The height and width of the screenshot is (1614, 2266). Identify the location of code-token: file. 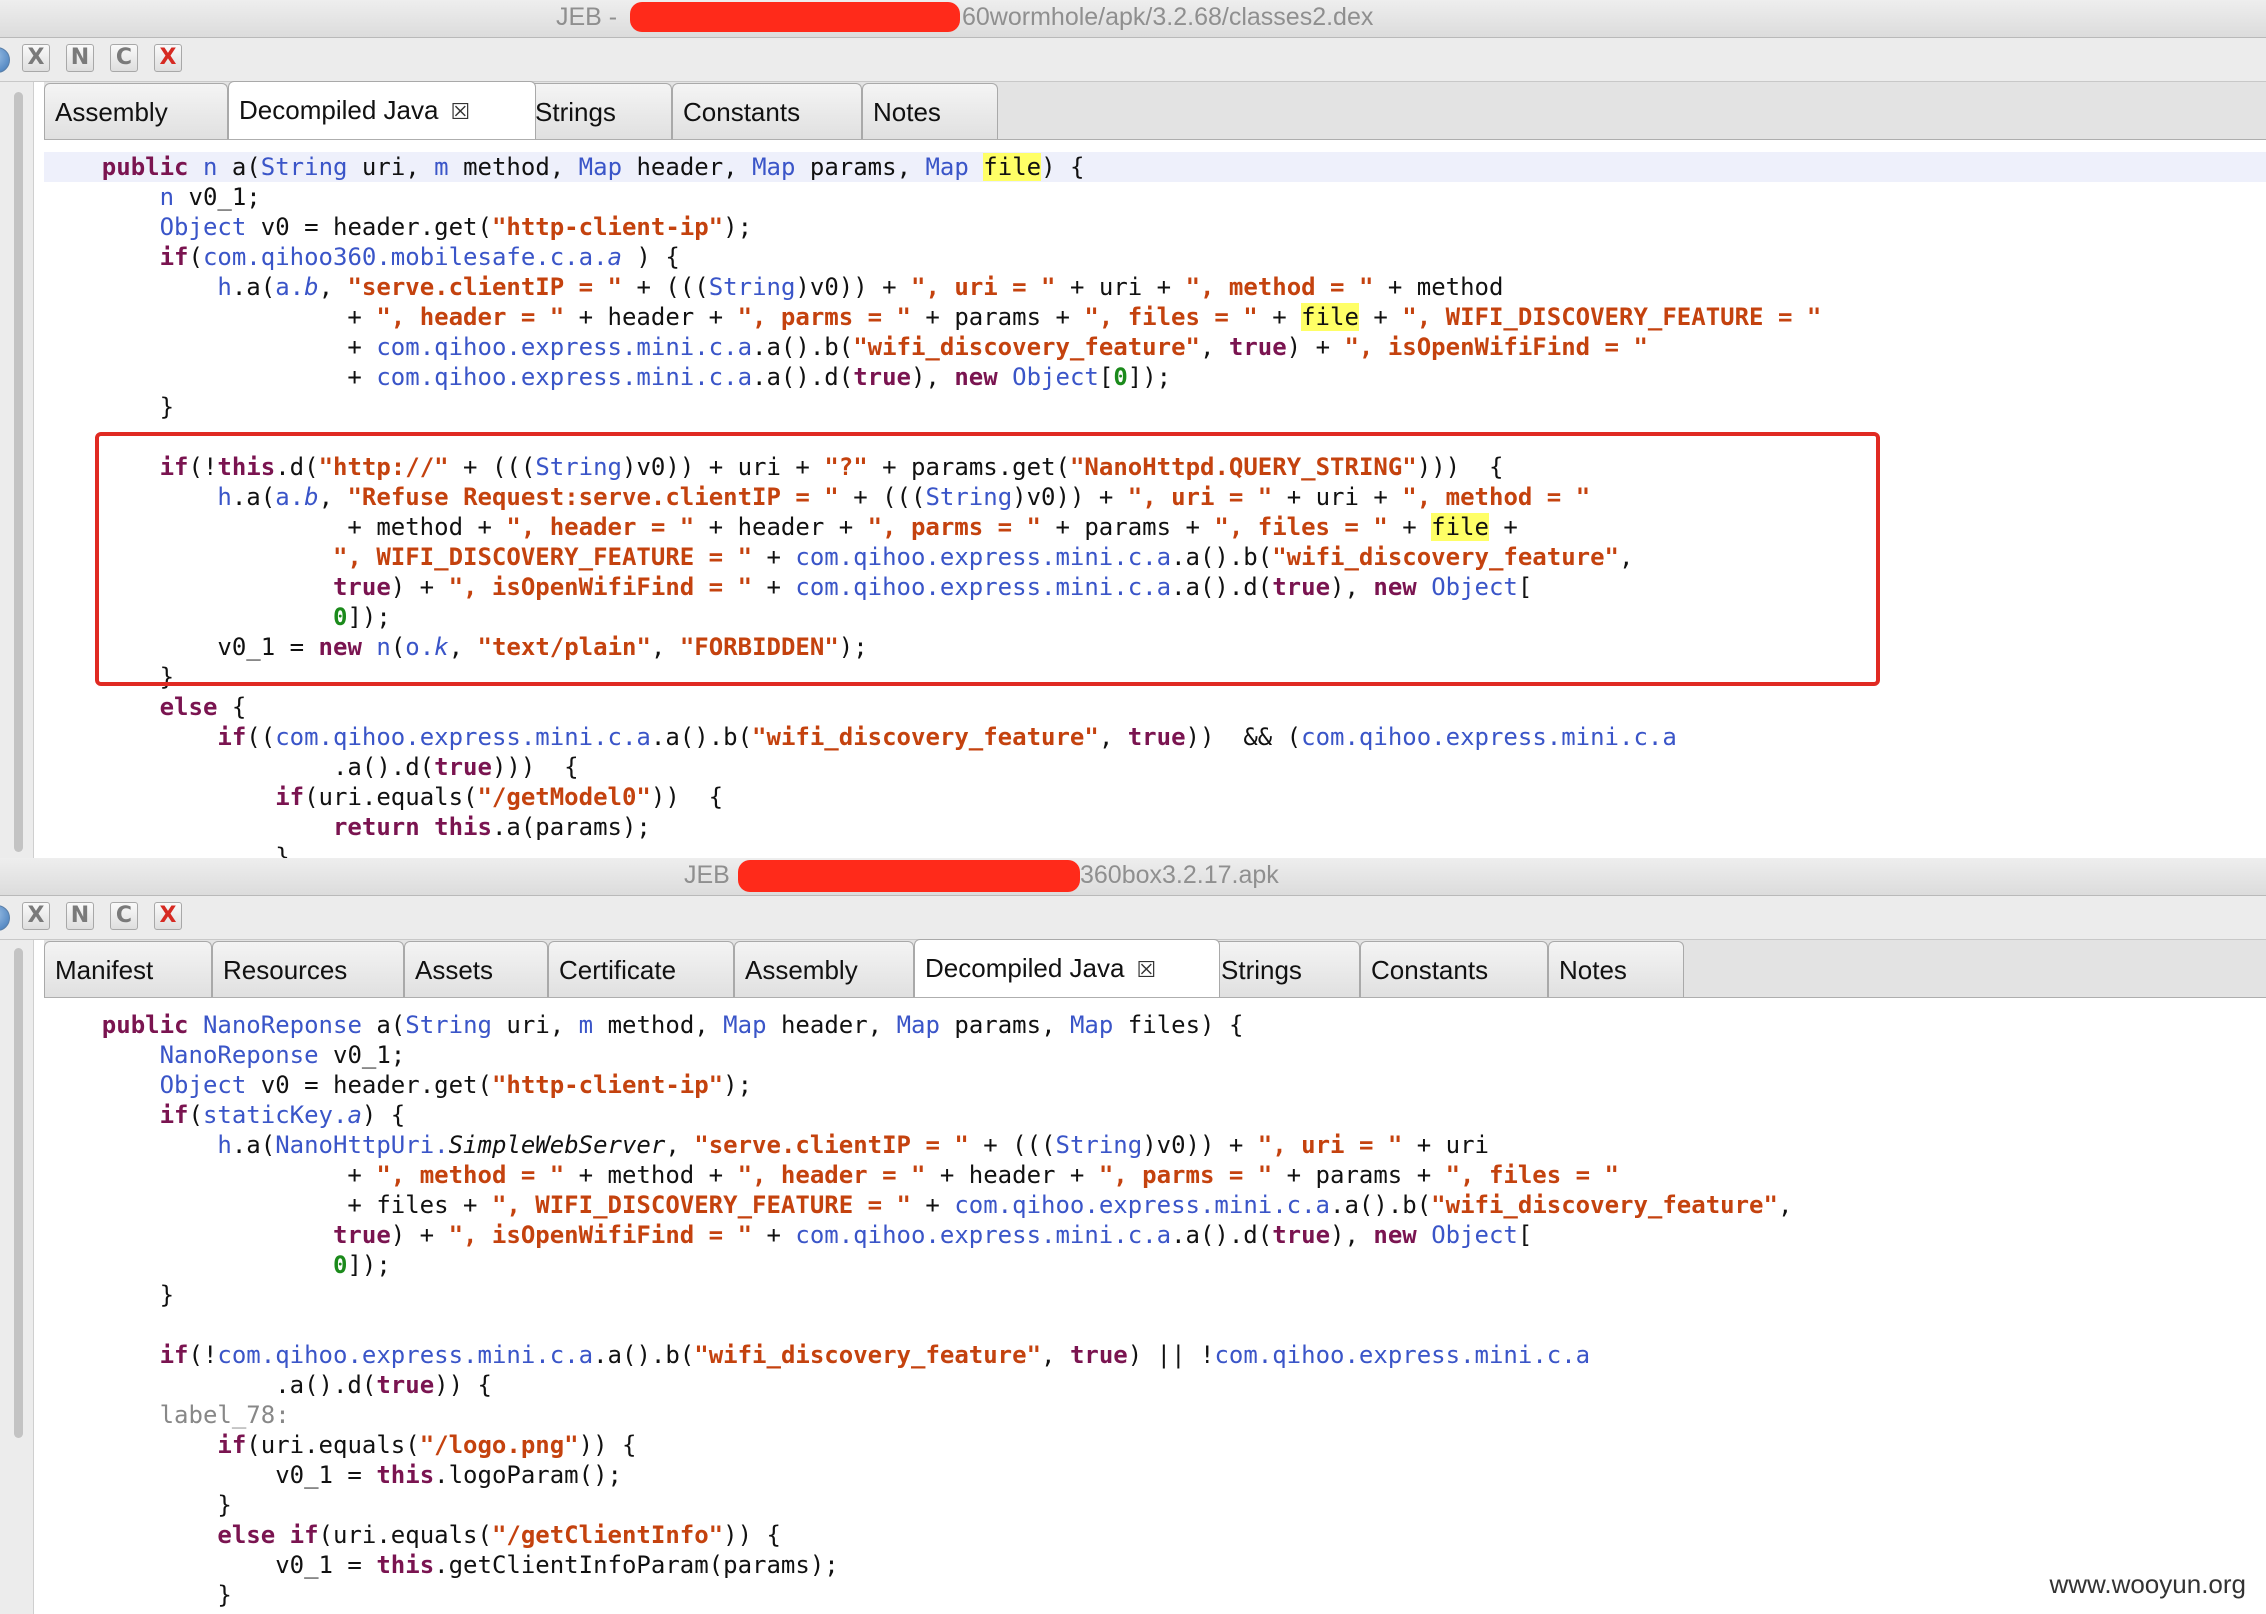
(1012, 167).